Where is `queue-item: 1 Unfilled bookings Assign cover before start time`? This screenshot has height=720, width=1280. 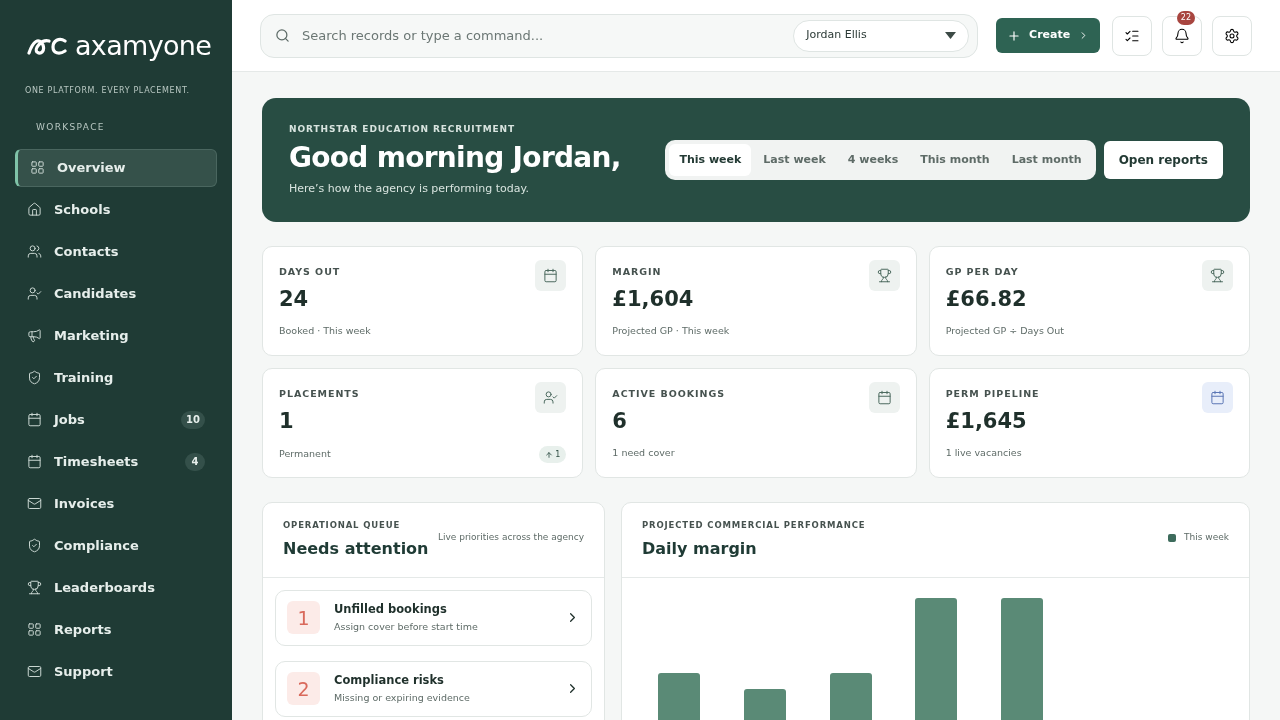 queue-item: 1 Unfilled bookings Assign cover before start time is located at coordinates (433, 617).